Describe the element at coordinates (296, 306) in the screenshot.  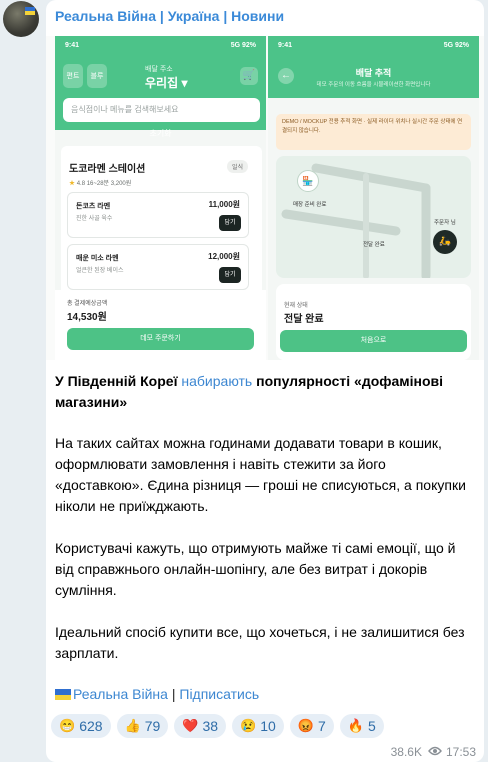
I see `status-label: 현재 상태` at that location.